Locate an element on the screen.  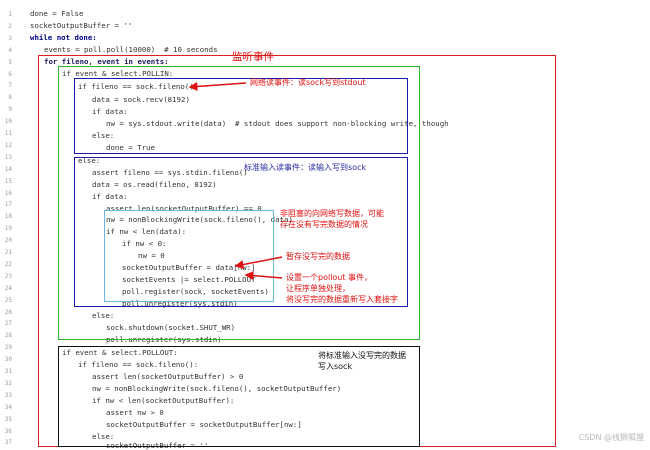
line-number: 17 is located at coordinates (8, 205).